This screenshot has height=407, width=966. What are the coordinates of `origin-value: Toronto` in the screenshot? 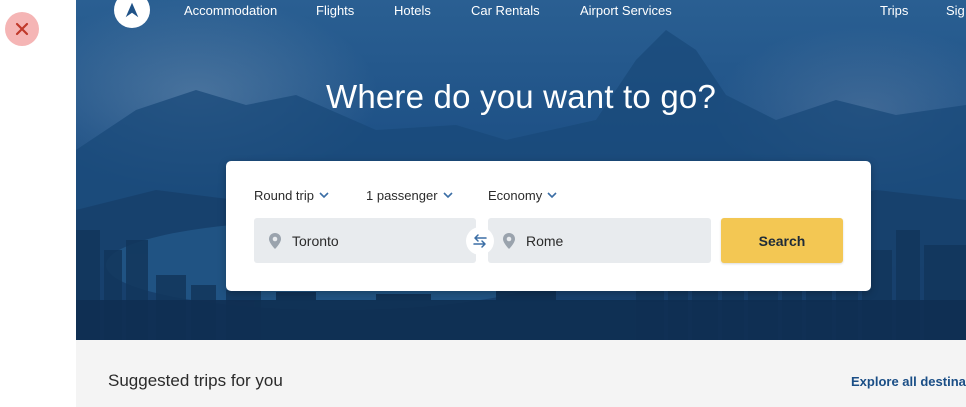 It's located at (315, 240).